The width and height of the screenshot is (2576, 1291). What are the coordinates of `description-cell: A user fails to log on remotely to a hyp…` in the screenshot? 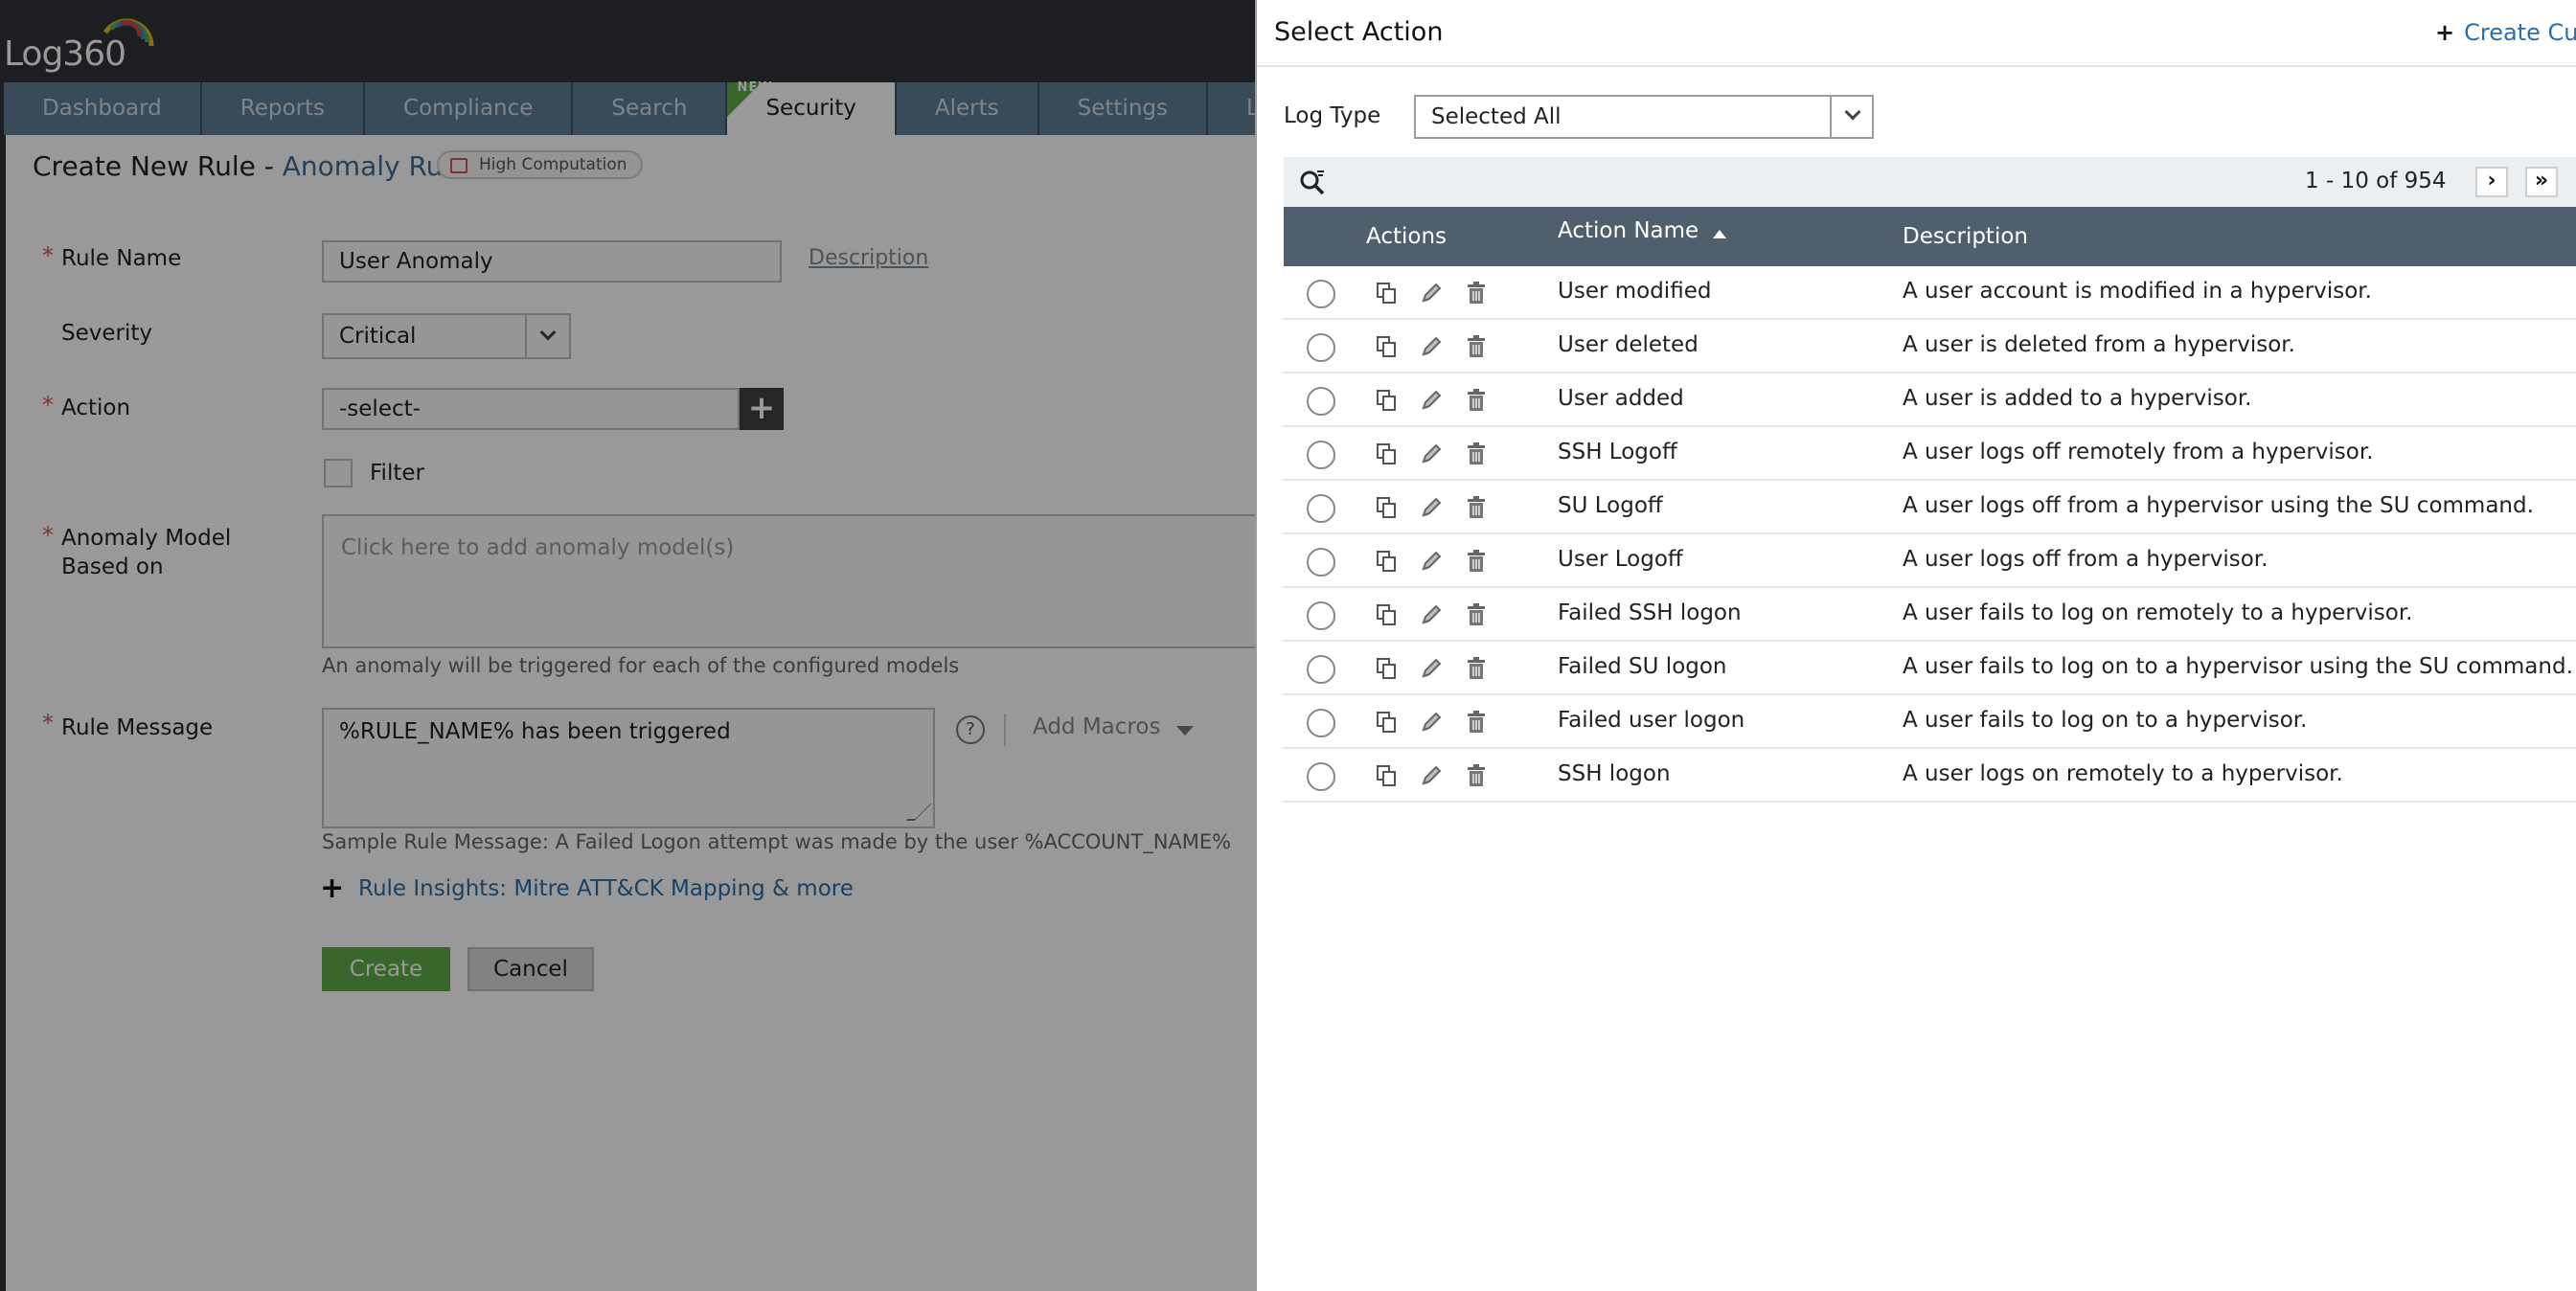 It's located at (2158, 612).